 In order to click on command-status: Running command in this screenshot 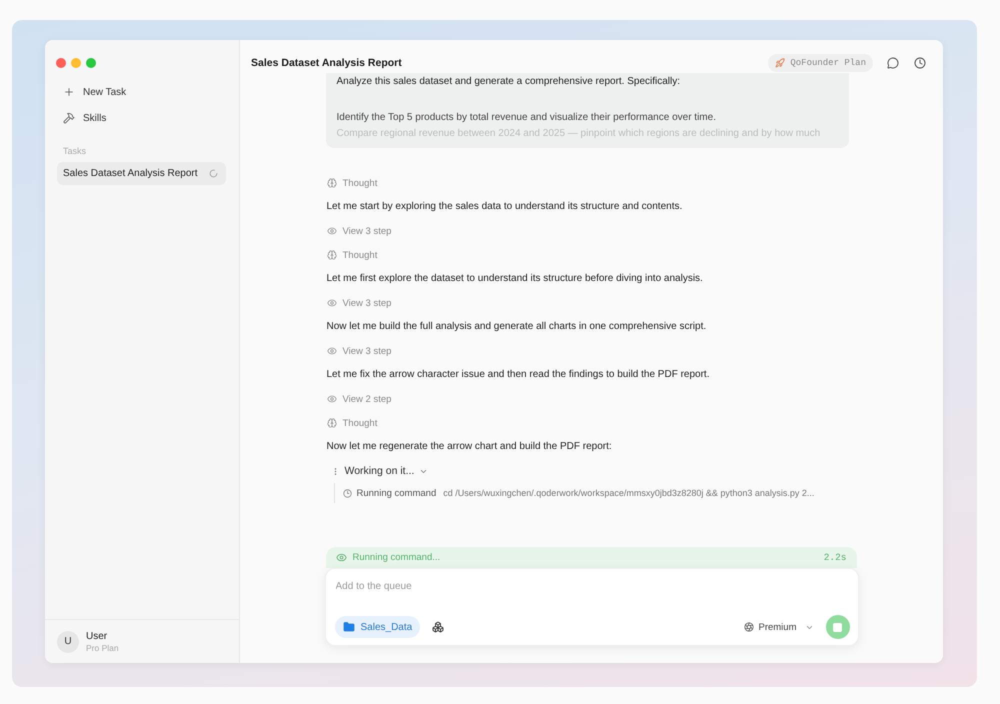, I will do `click(396, 493)`.